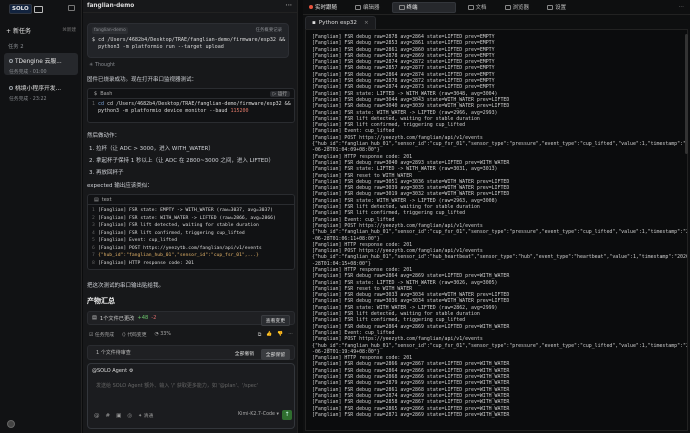 This screenshot has height=433, width=690. Describe the element at coordinates (154, 318) in the screenshot. I see `deletions-count: -2` at that location.